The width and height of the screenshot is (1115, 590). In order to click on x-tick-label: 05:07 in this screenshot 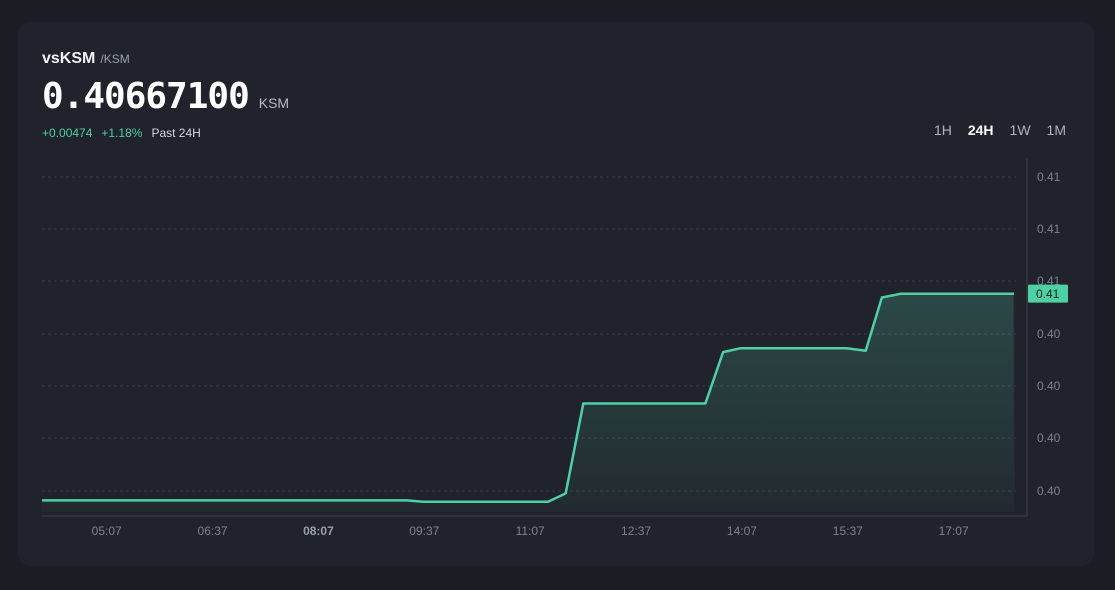, I will do `click(107, 531)`.